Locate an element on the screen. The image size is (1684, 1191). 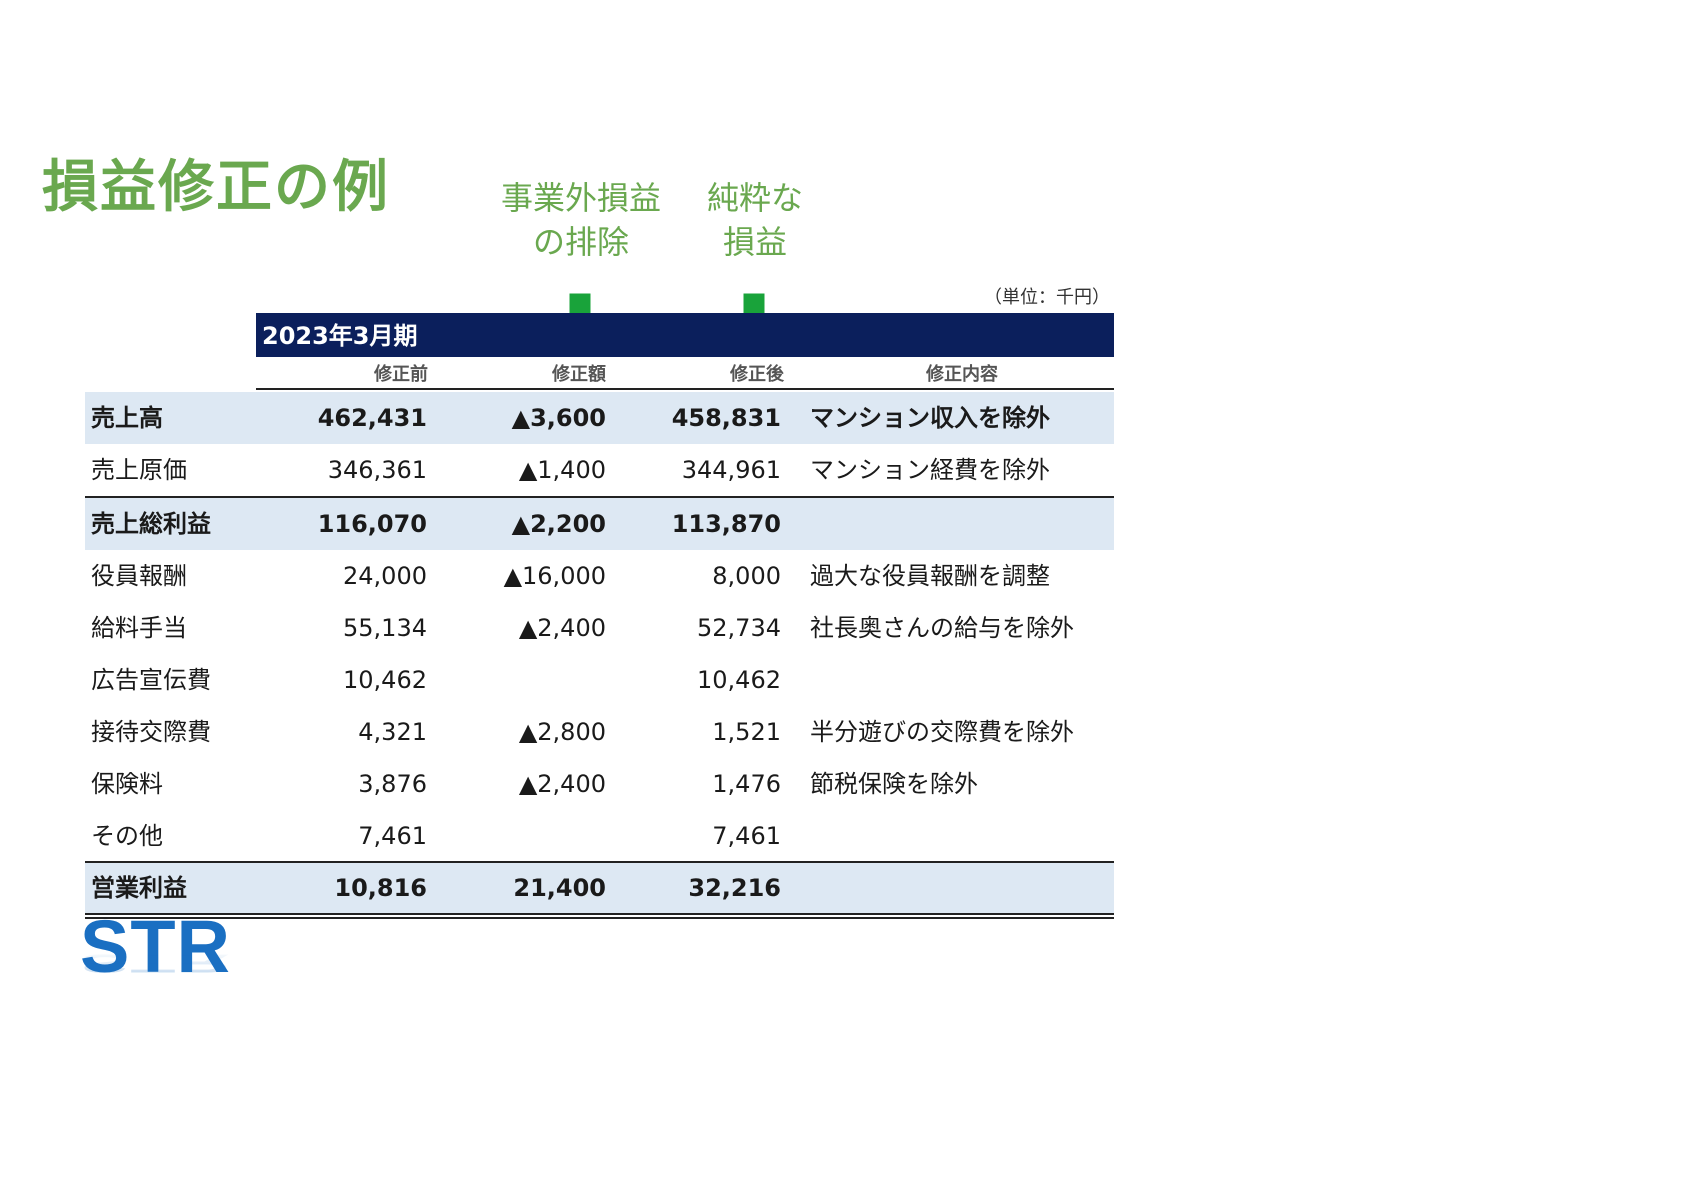
after-value: 1,521 is located at coordinates (746, 732).